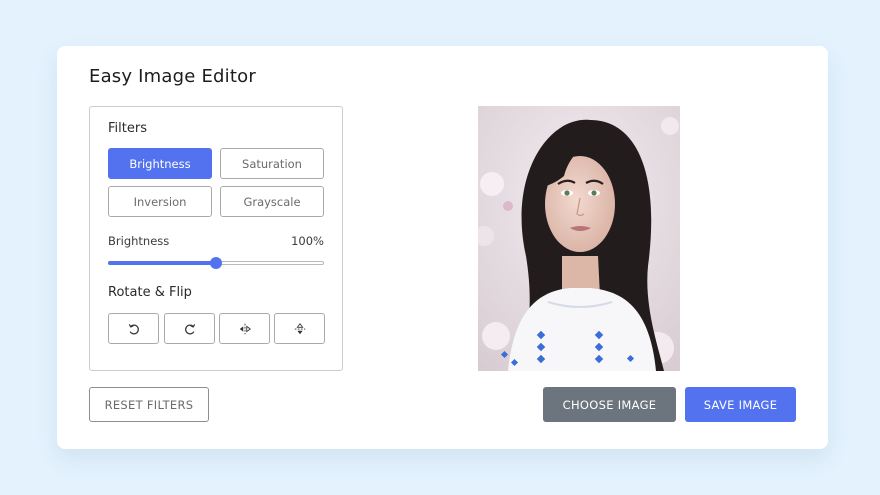 The image size is (880, 495). I want to click on flip-horizontal-icon, so click(245, 328).